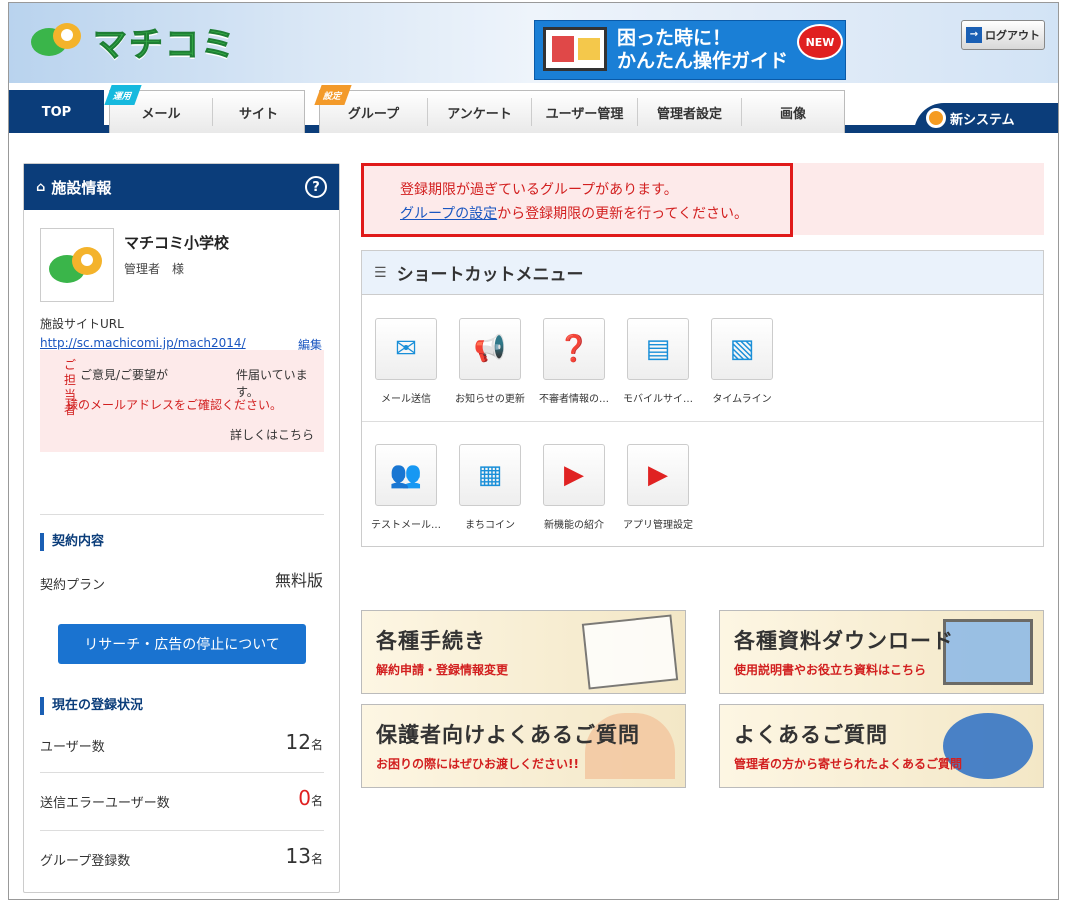 The width and height of the screenshot is (1070, 909). Describe the element at coordinates (674, 38) in the screenshot. I see `guide-line1: 困った時に！` at that location.